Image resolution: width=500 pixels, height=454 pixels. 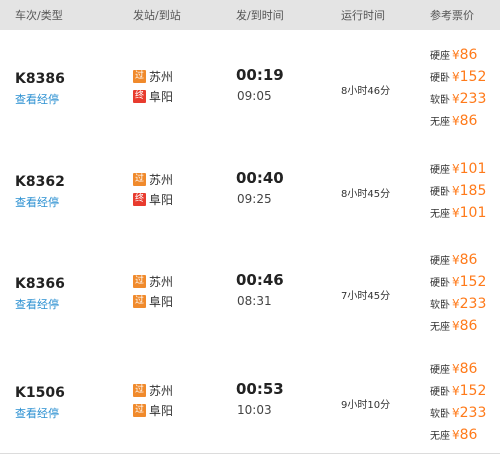 I want to click on price-line: 硬座 ¥101, so click(x=458, y=169).